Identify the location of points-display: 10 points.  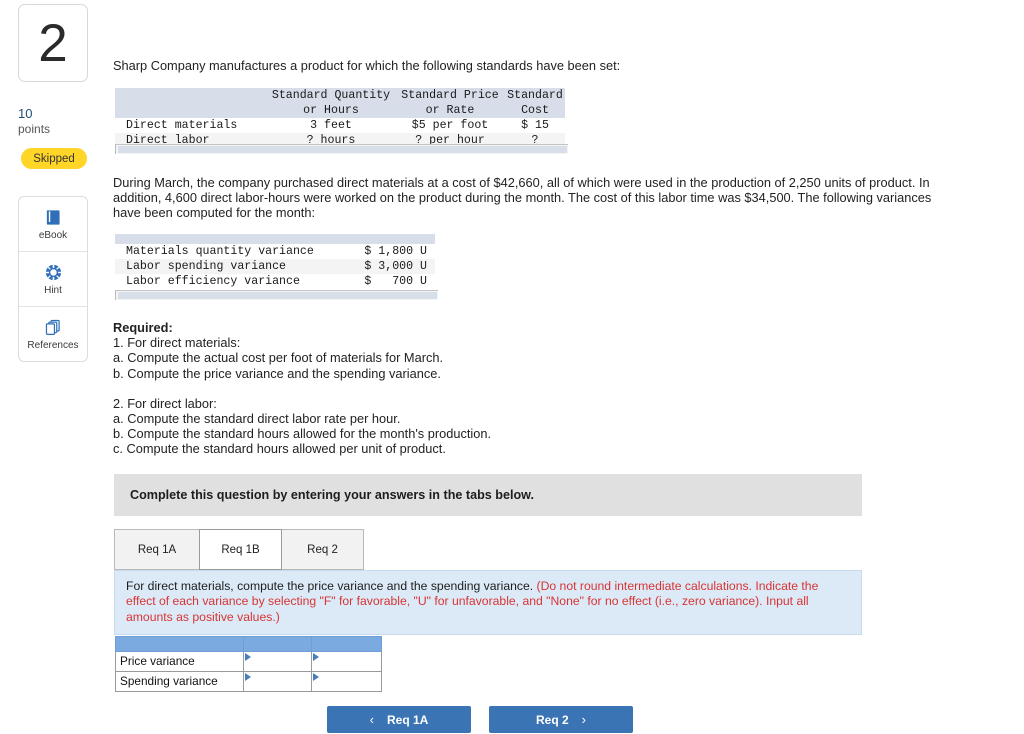
(34, 121).